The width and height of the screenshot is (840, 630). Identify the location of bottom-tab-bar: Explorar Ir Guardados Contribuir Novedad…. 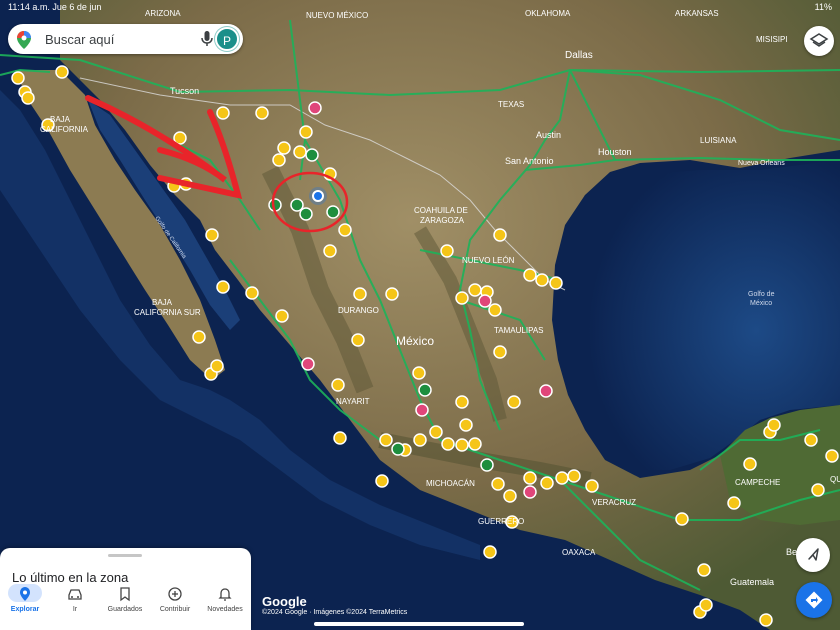
(125, 605).